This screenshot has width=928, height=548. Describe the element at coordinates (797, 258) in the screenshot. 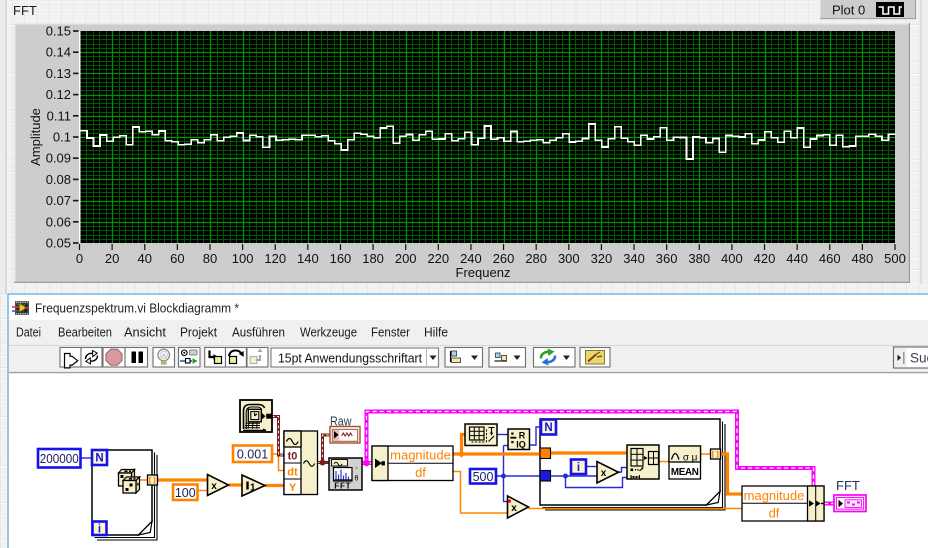

I see `svg-text: 440` at that location.